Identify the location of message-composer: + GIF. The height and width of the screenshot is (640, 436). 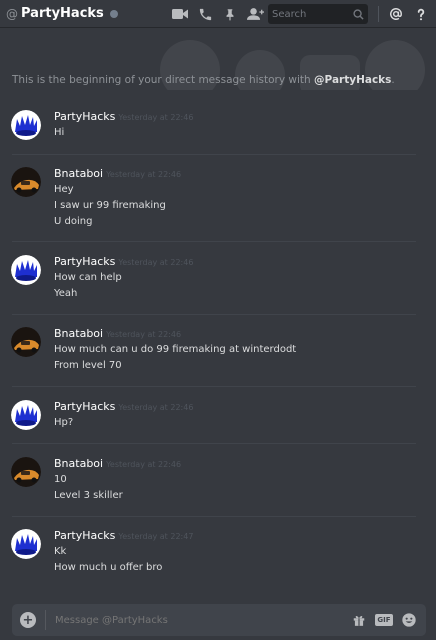
(219, 620).